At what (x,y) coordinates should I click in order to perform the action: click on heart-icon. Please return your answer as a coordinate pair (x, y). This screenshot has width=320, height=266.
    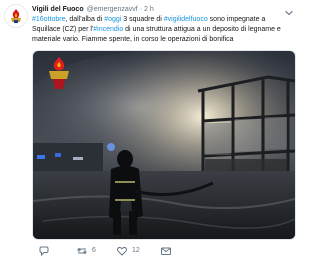
    Looking at the image, I should click on (122, 251).